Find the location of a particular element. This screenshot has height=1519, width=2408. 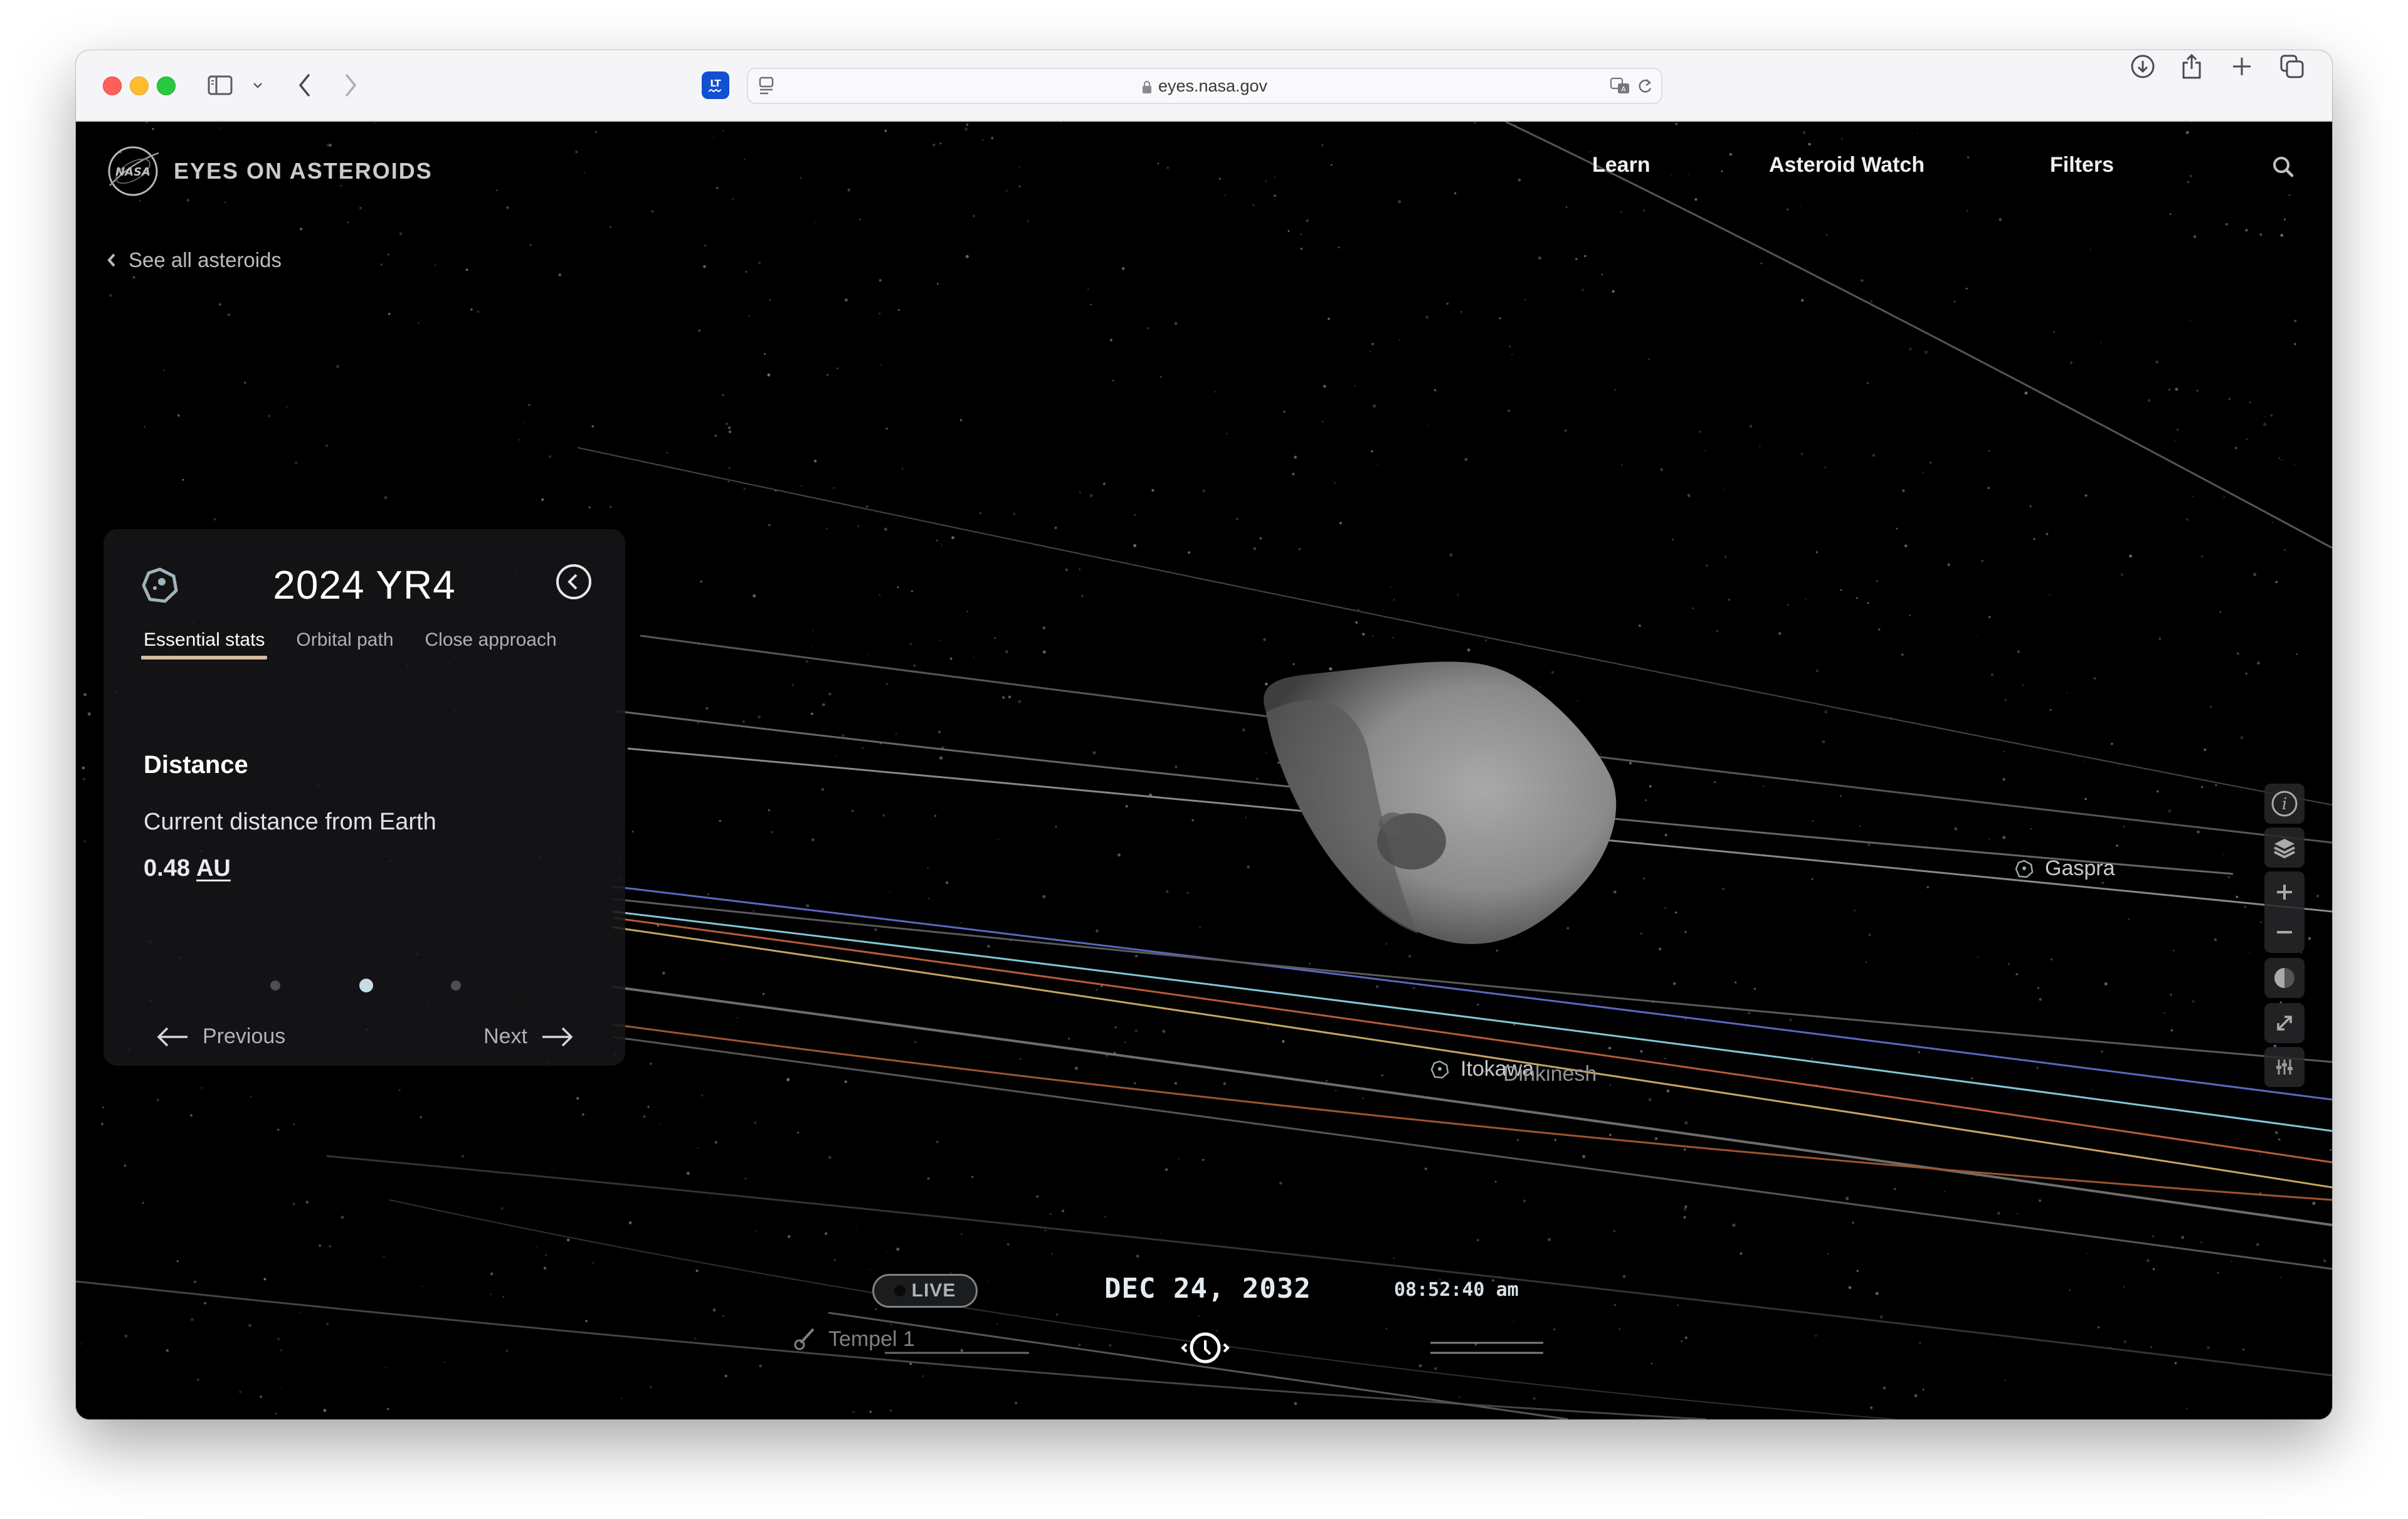

live-button: LIVE is located at coordinates (925, 1291).